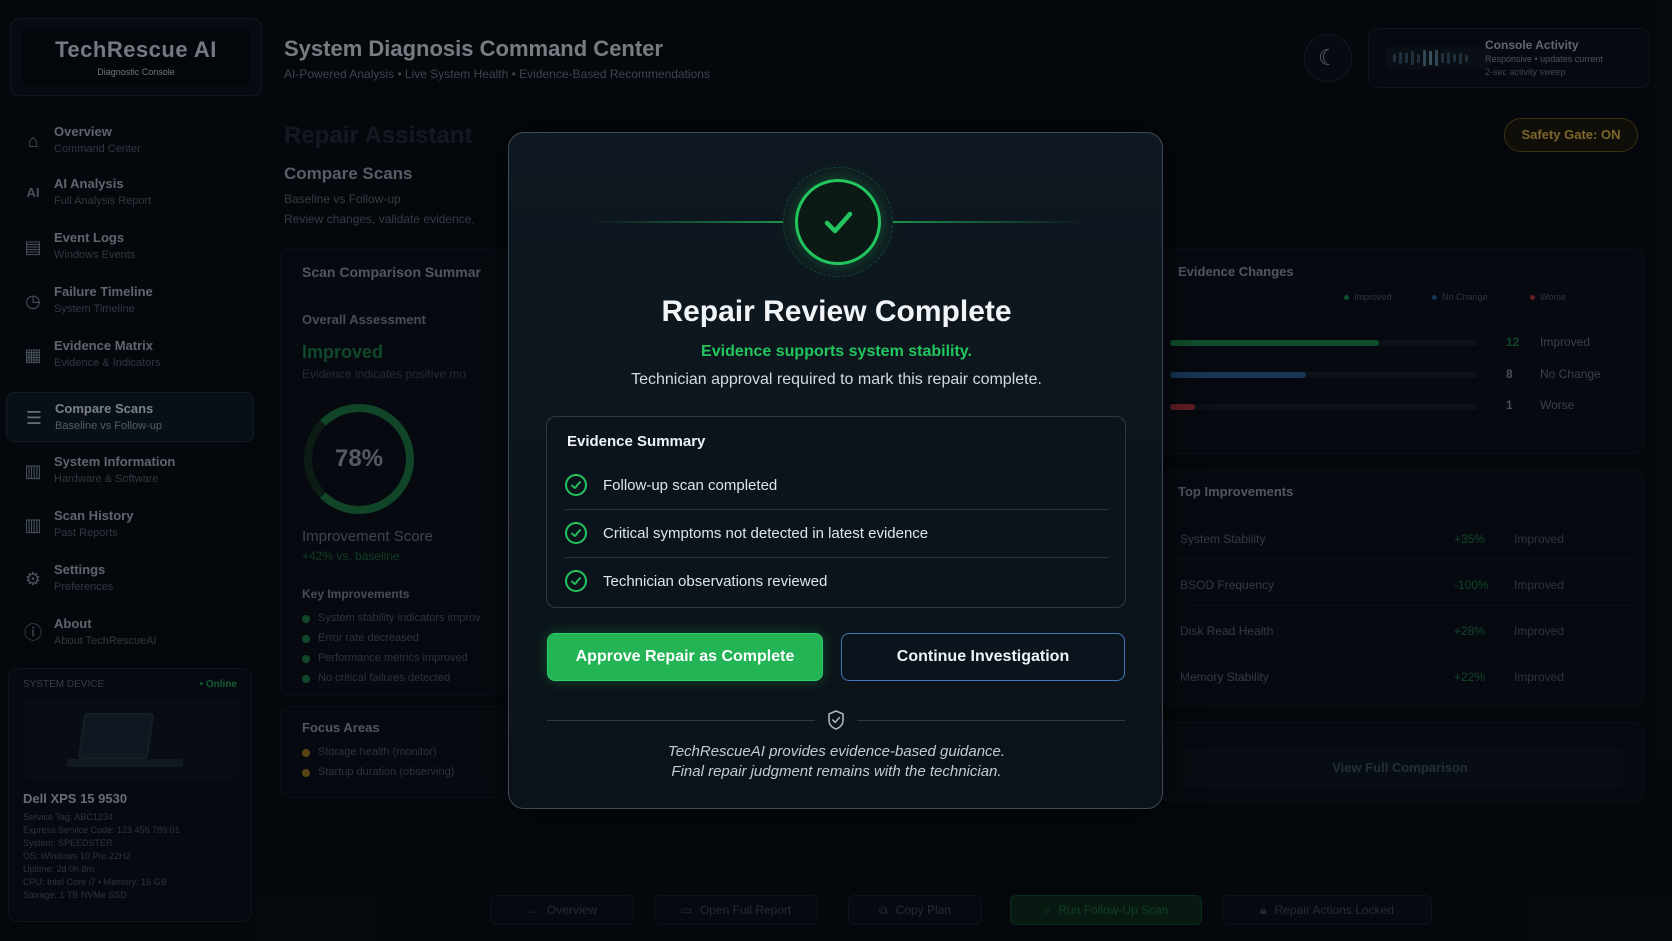 The height and width of the screenshot is (941, 1672). Describe the element at coordinates (988, 222) in the screenshot. I see `hero-line-right` at that location.